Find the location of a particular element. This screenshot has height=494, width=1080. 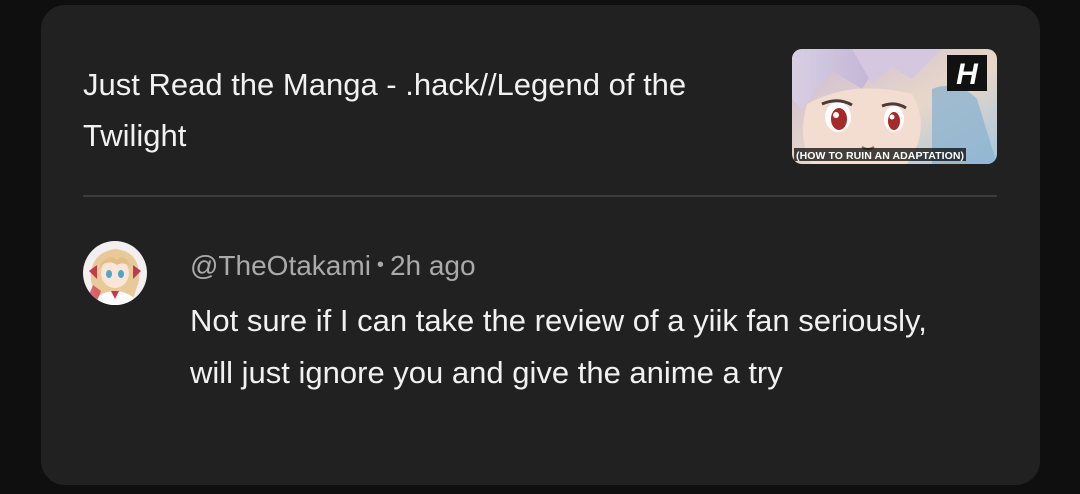

comment-author: @TheOtakami is located at coordinates (280, 265).